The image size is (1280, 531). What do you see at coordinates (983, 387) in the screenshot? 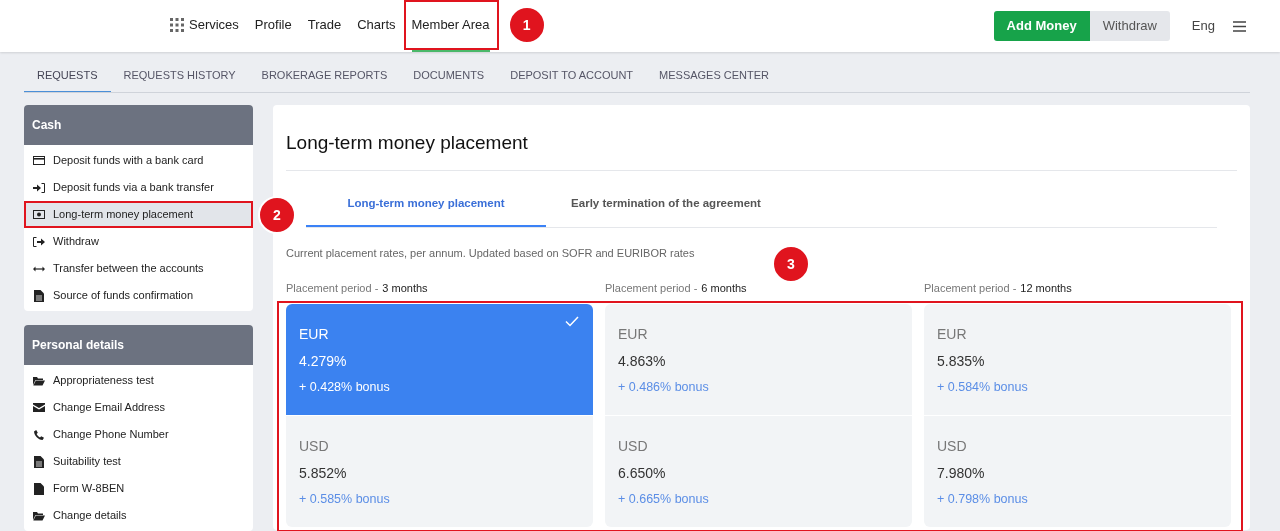
I see `bonus-value: + 0.584% bonus` at bounding box center [983, 387].